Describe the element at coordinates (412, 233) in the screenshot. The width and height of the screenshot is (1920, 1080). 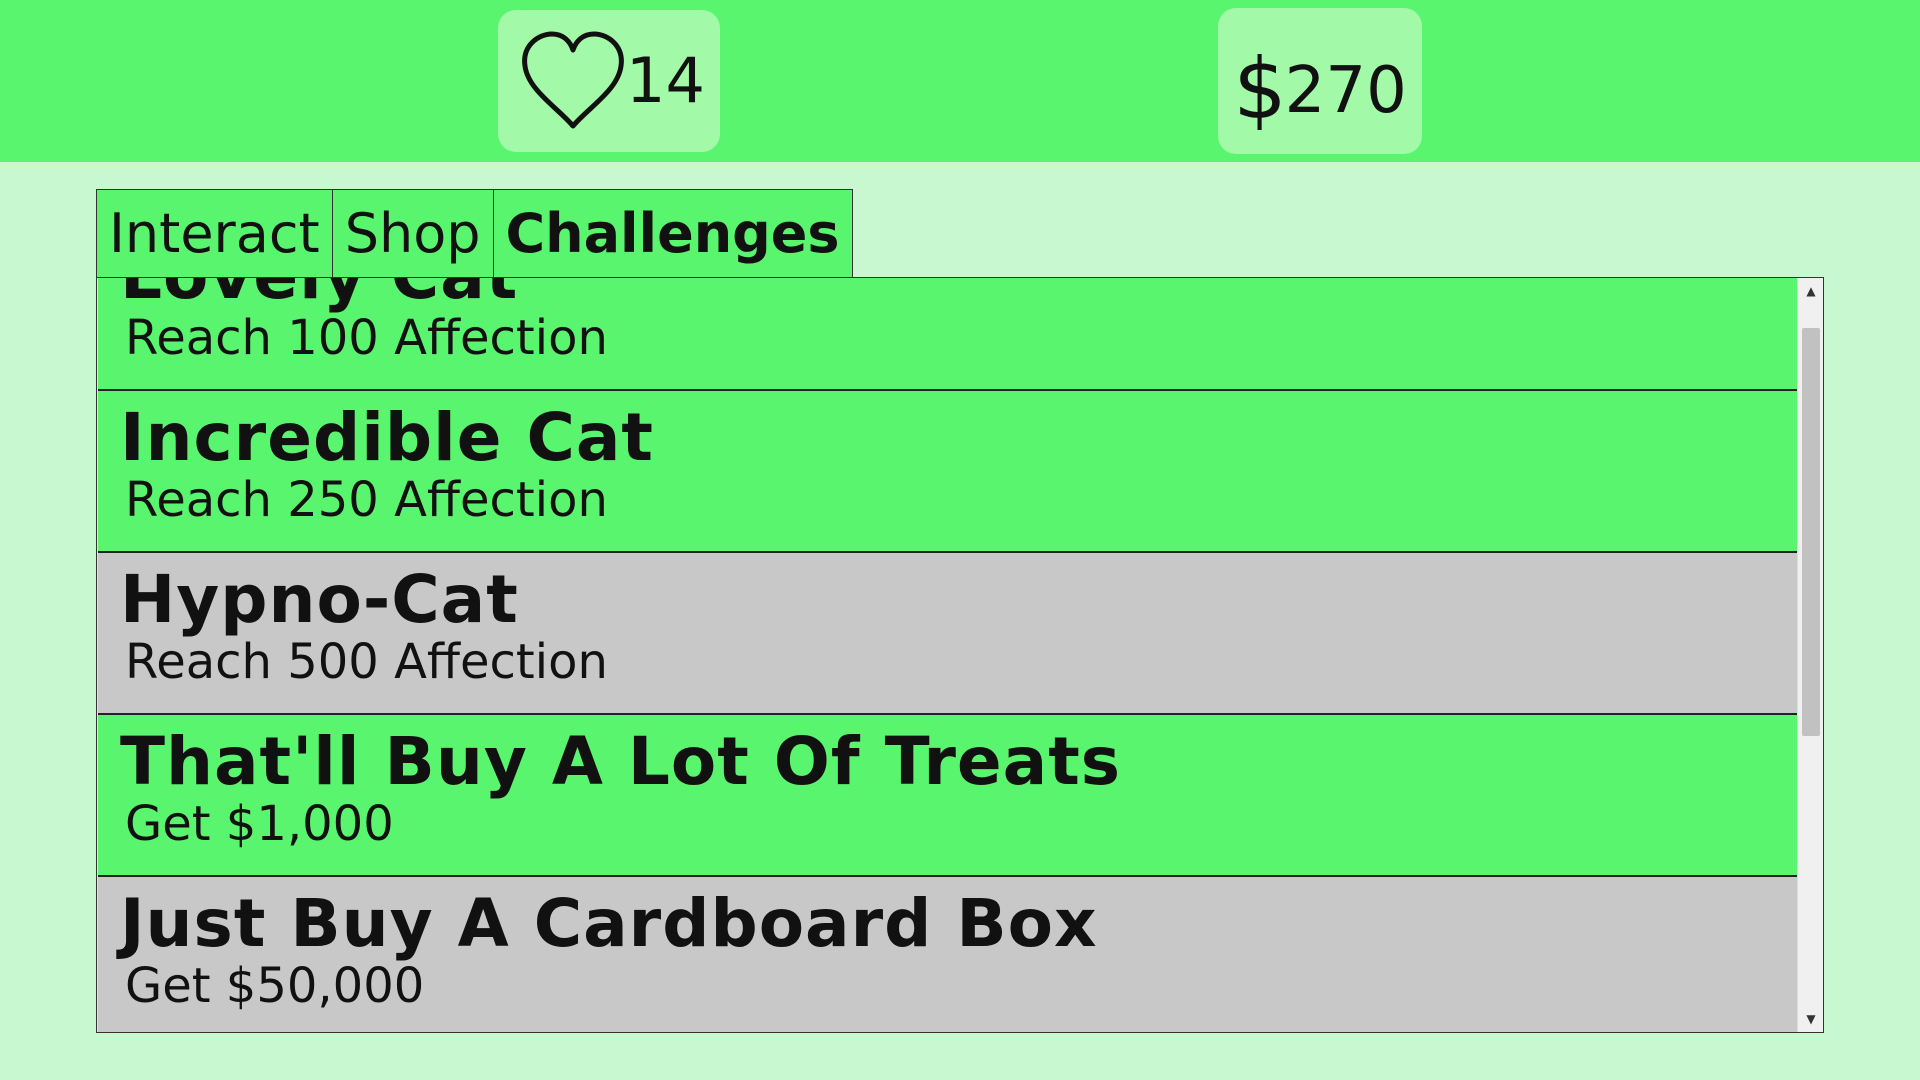
I see `tab-shop: Shop` at that location.